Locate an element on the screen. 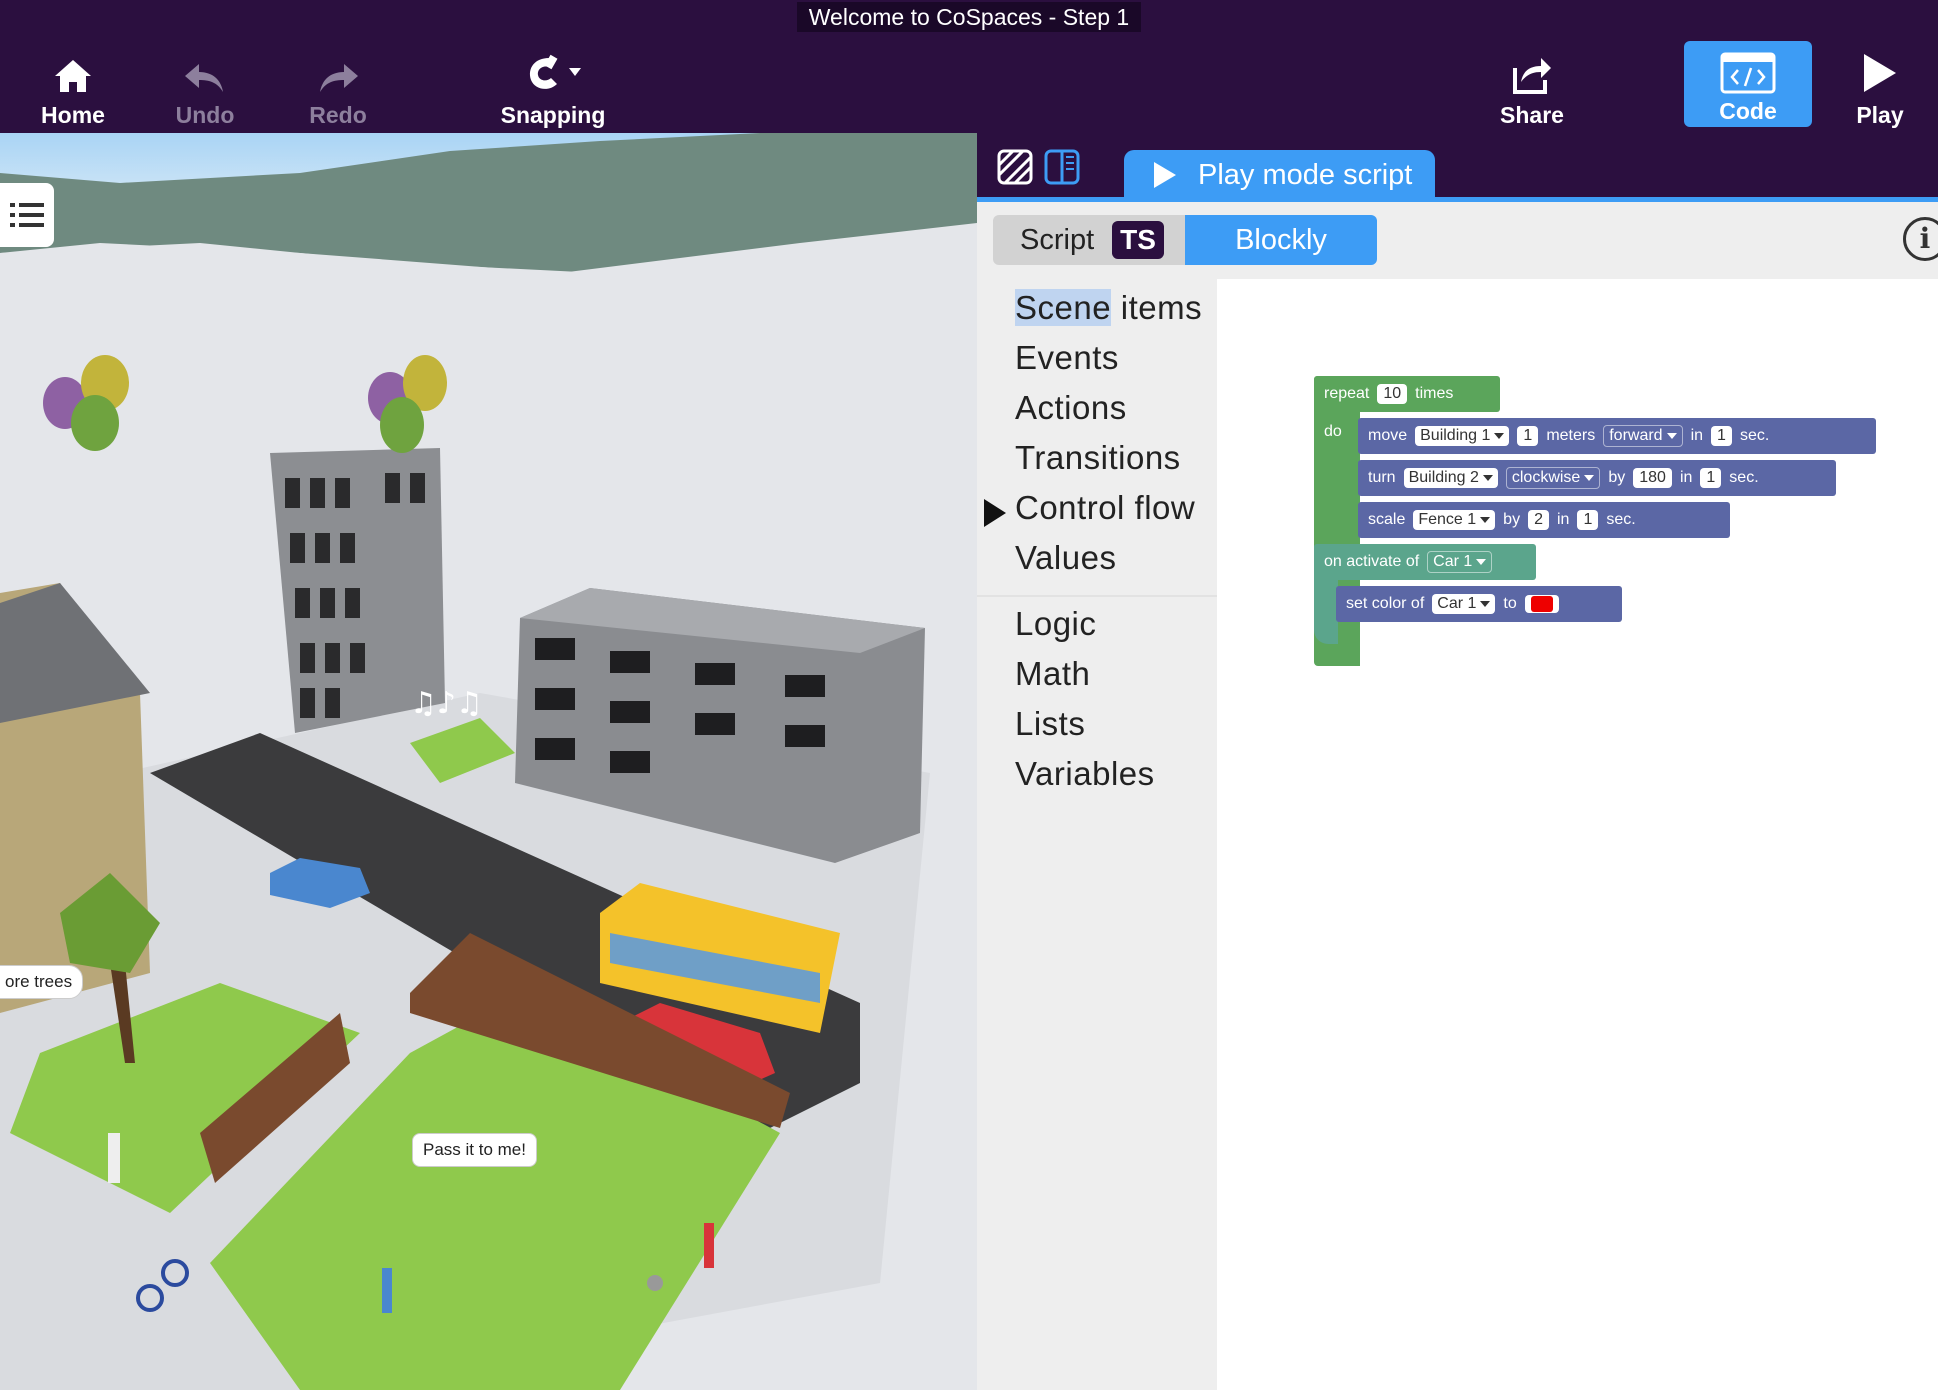 Image resolution: width=1938 pixels, height=1390 pixels. category-events: Events is located at coordinates (1067, 358).